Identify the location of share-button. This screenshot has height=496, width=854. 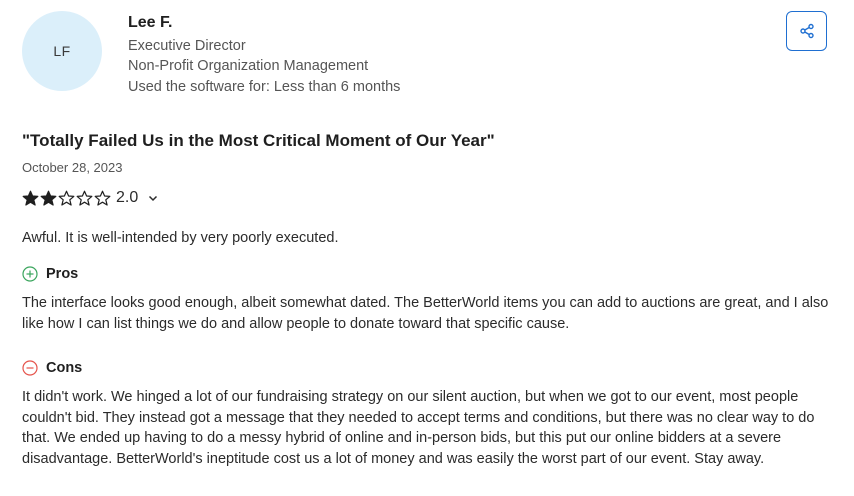
(806, 31).